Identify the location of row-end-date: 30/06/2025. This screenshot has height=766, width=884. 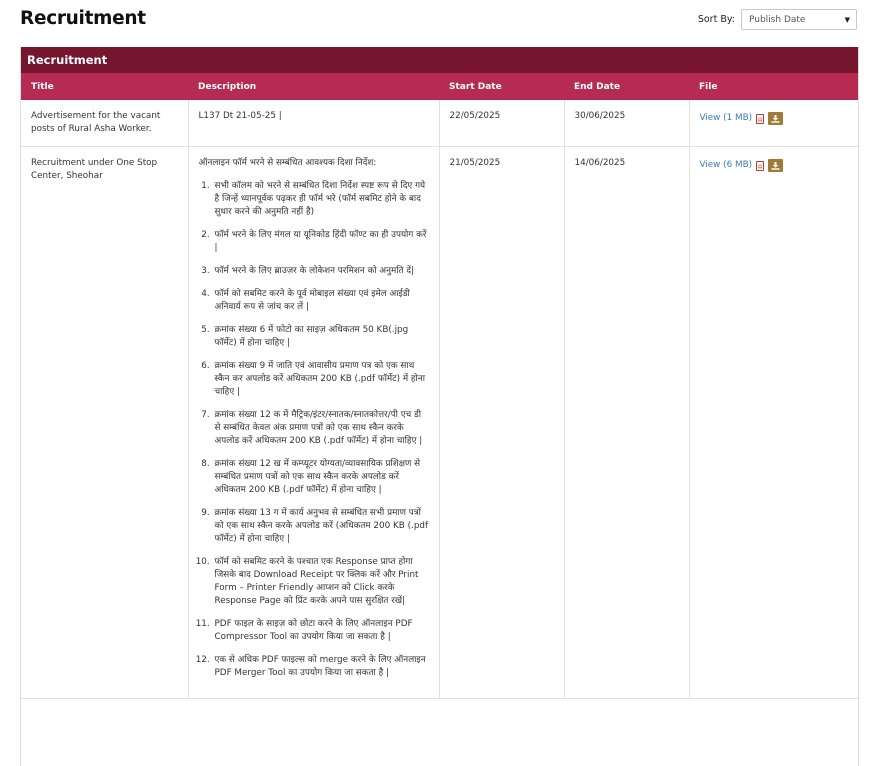
(627, 123).